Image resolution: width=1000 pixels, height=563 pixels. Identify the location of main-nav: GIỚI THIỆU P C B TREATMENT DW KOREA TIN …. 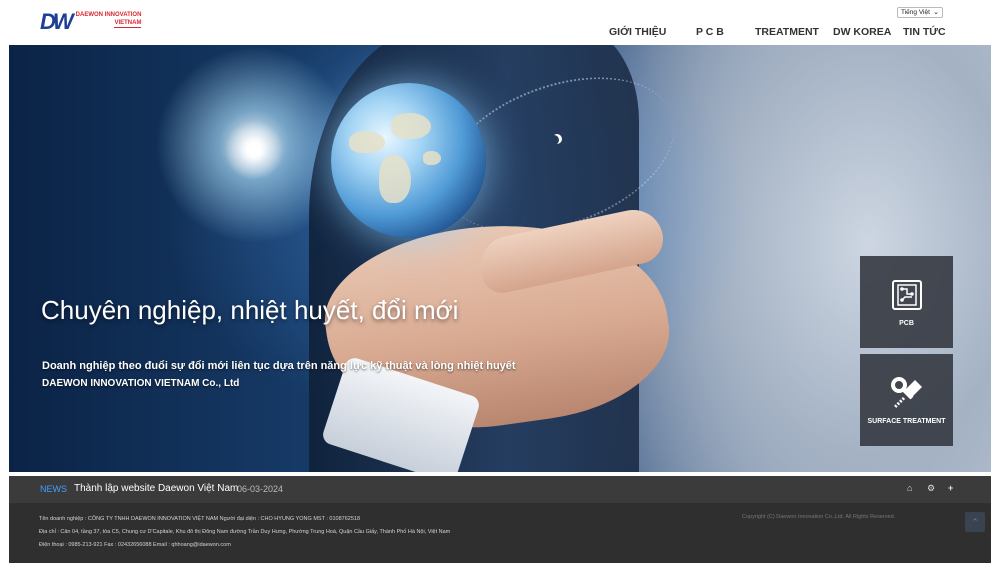
(500, 33).